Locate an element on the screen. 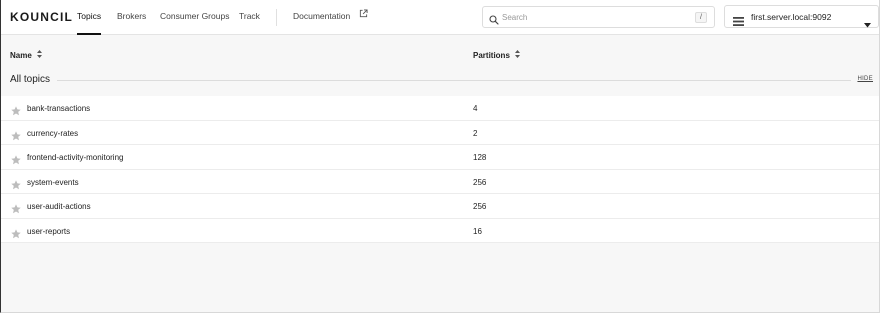  server-select: first.server.local:9092 is located at coordinates (801, 16).